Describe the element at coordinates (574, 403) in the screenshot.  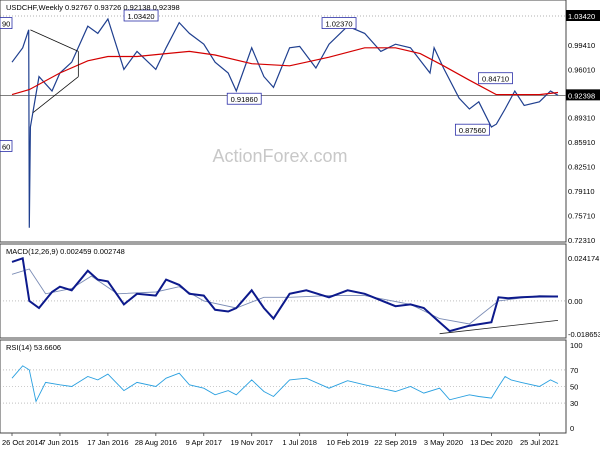
I see `rsi-y-tick-label: 30` at that location.